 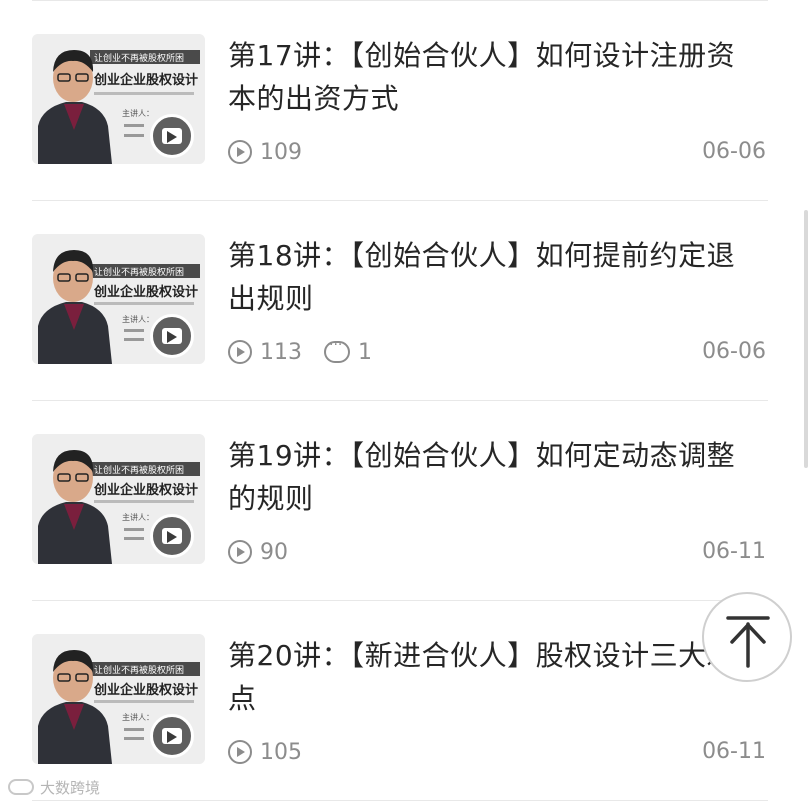 I want to click on view-count: 109, so click(x=281, y=152).